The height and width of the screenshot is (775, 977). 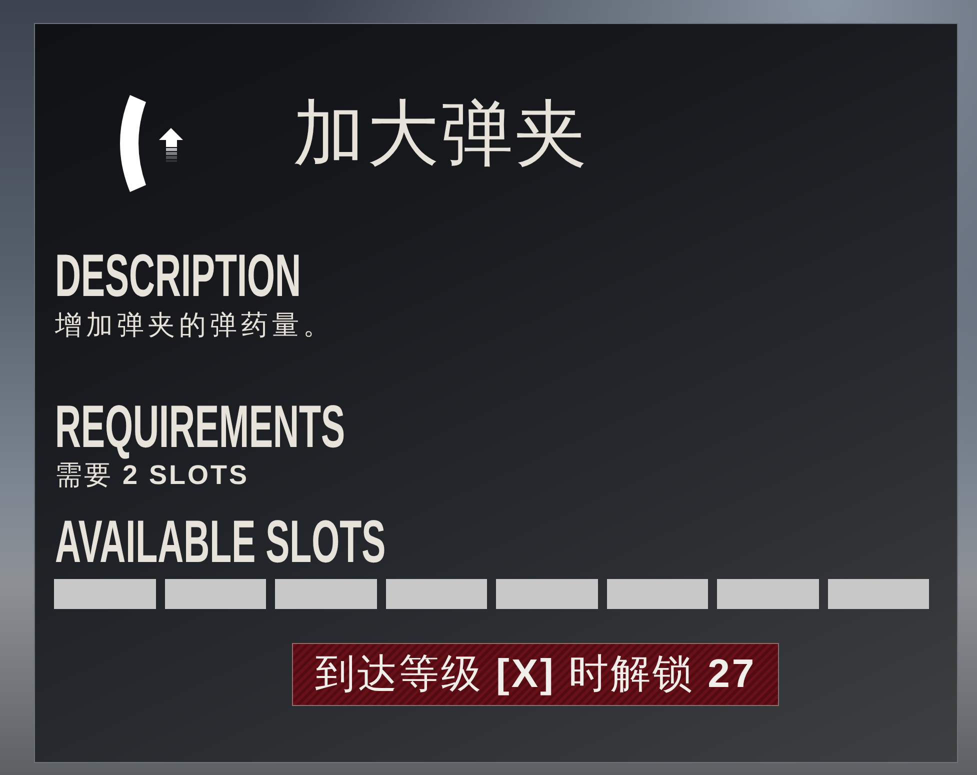 What do you see at coordinates (152, 475) in the screenshot?
I see `requirement-text: 需要 2 SLOTS` at bounding box center [152, 475].